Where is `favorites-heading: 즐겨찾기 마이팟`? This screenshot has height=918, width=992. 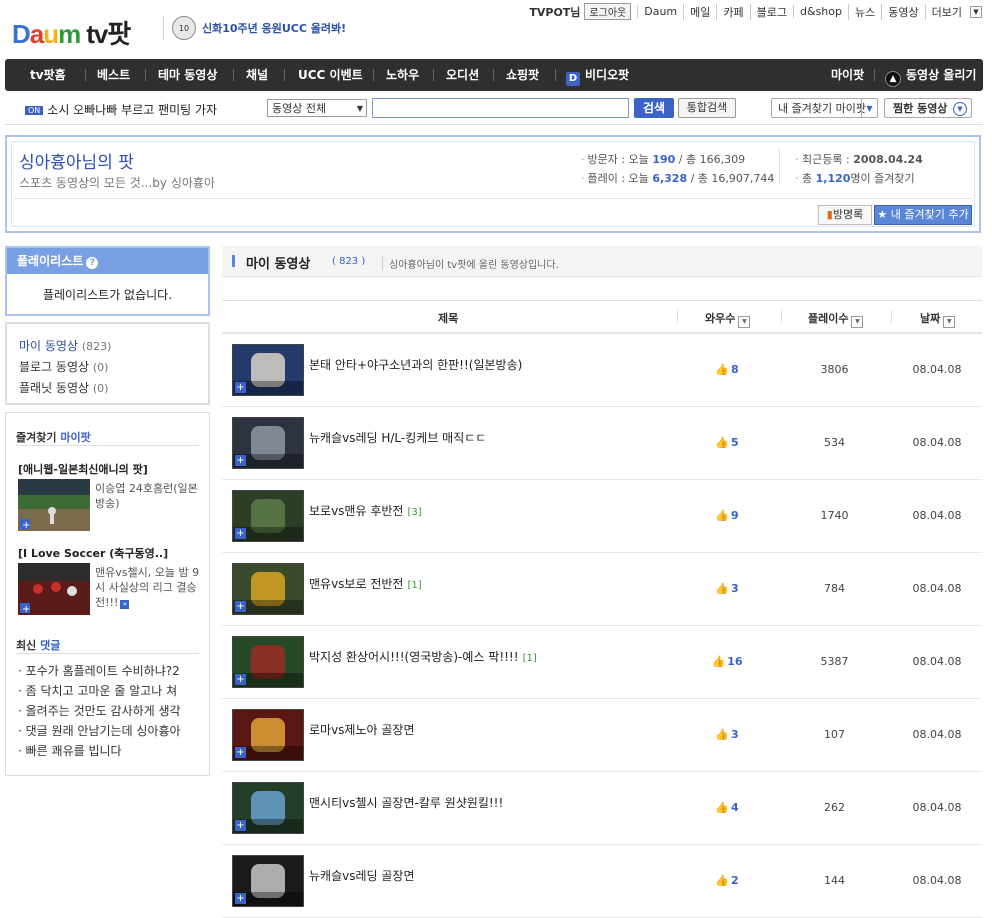
favorites-heading: 즐겨찾기 마이팟 is located at coordinates (53, 437).